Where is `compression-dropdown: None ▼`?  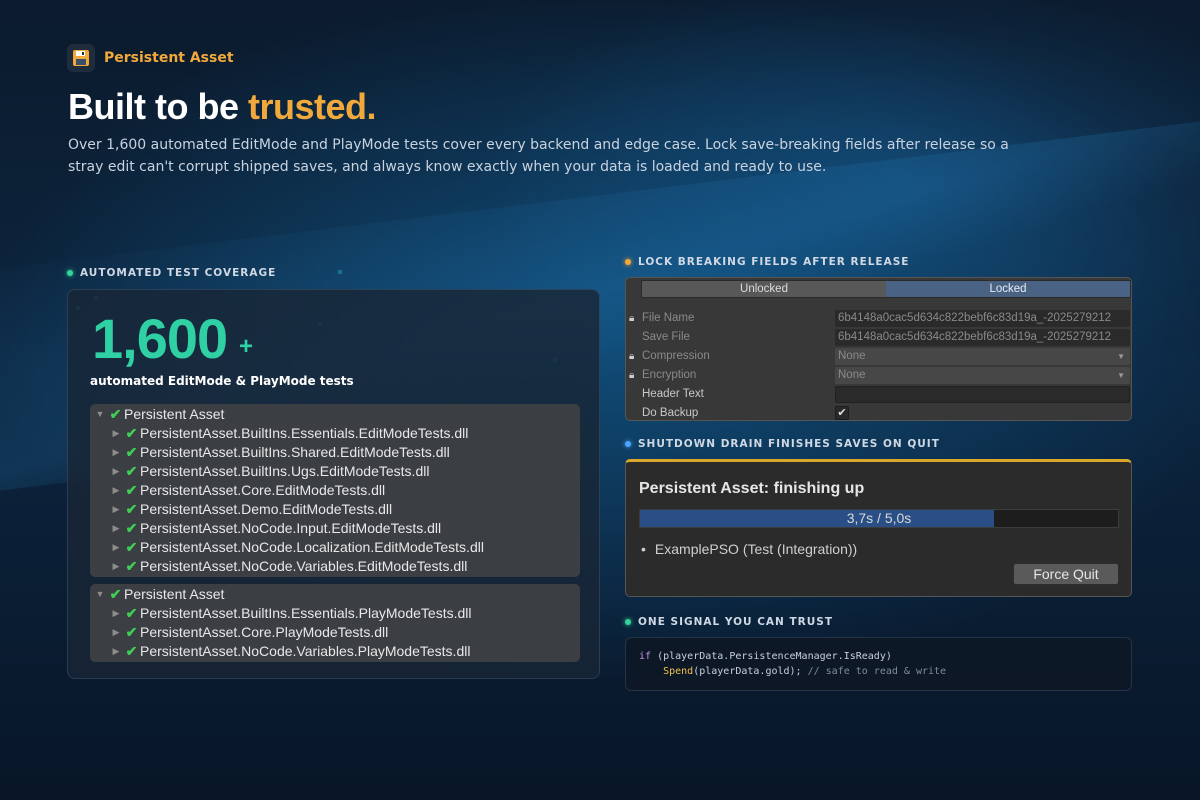
compression-dropdown: None ▼ is located at coordinates (982, 356).